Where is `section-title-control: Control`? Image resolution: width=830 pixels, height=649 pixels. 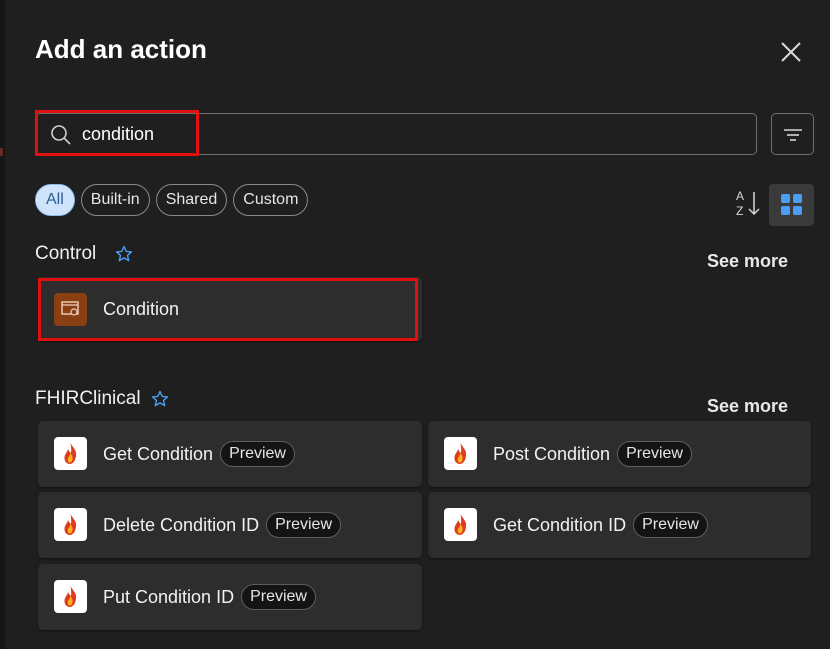 section-title-control: Control is located at coordinates (66, 253).